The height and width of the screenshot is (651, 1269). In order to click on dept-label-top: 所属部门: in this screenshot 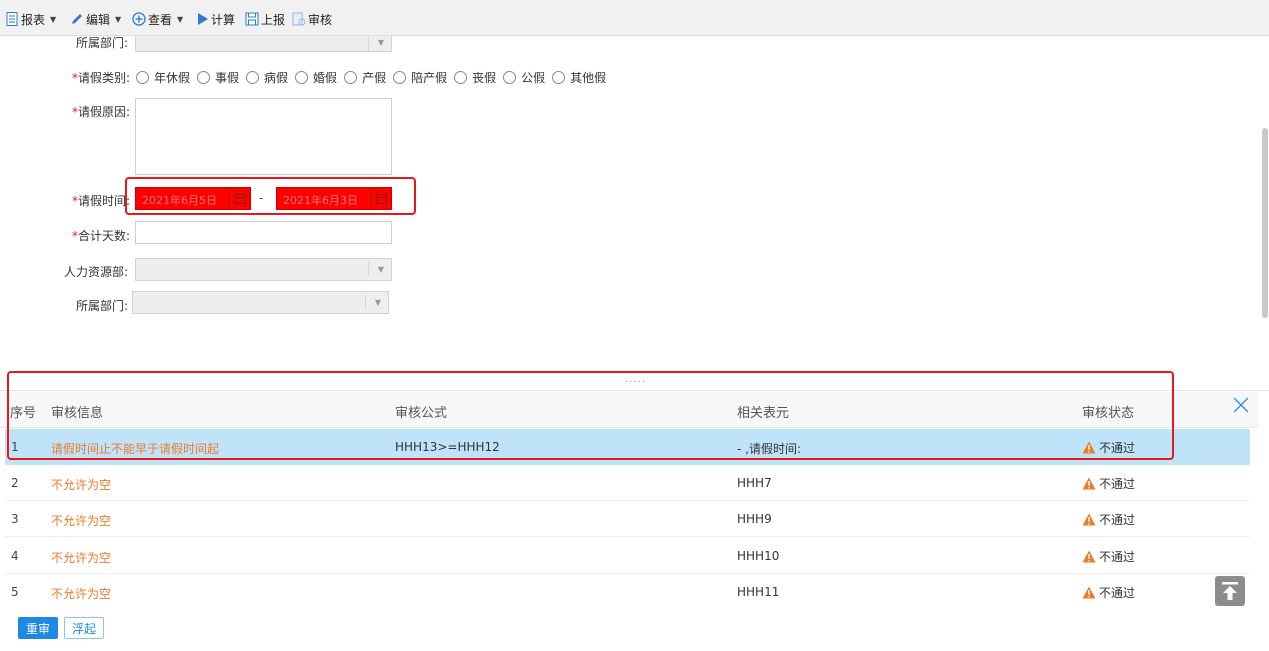, I will do `click(102, 43)`.